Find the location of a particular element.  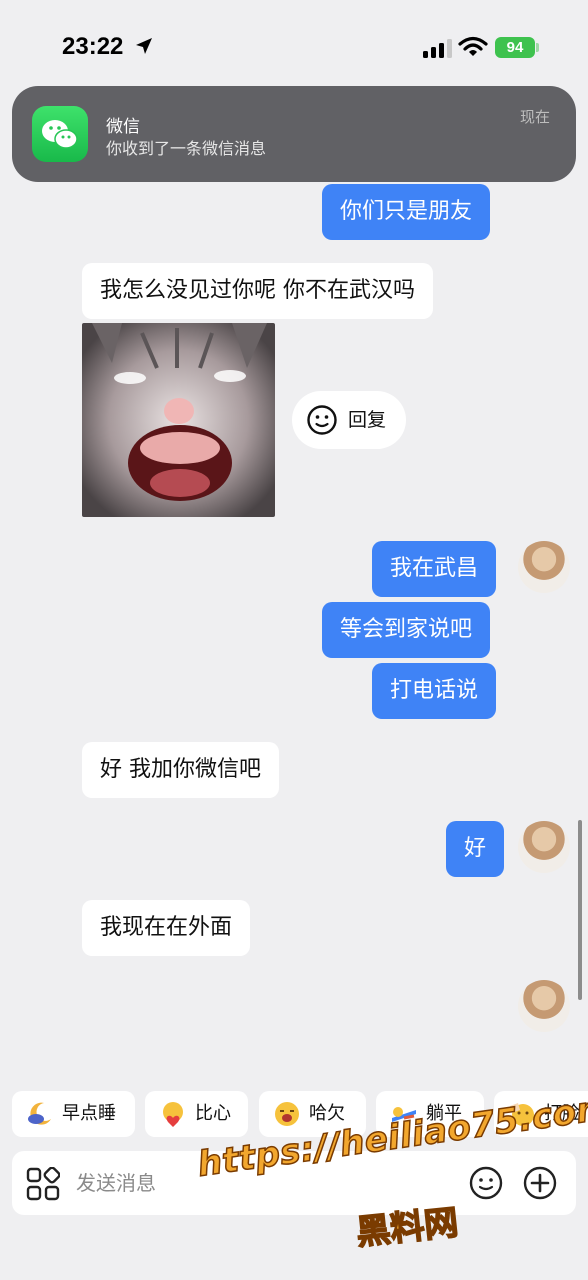

status-time: 23:22 is located at coordinates (93, 46).